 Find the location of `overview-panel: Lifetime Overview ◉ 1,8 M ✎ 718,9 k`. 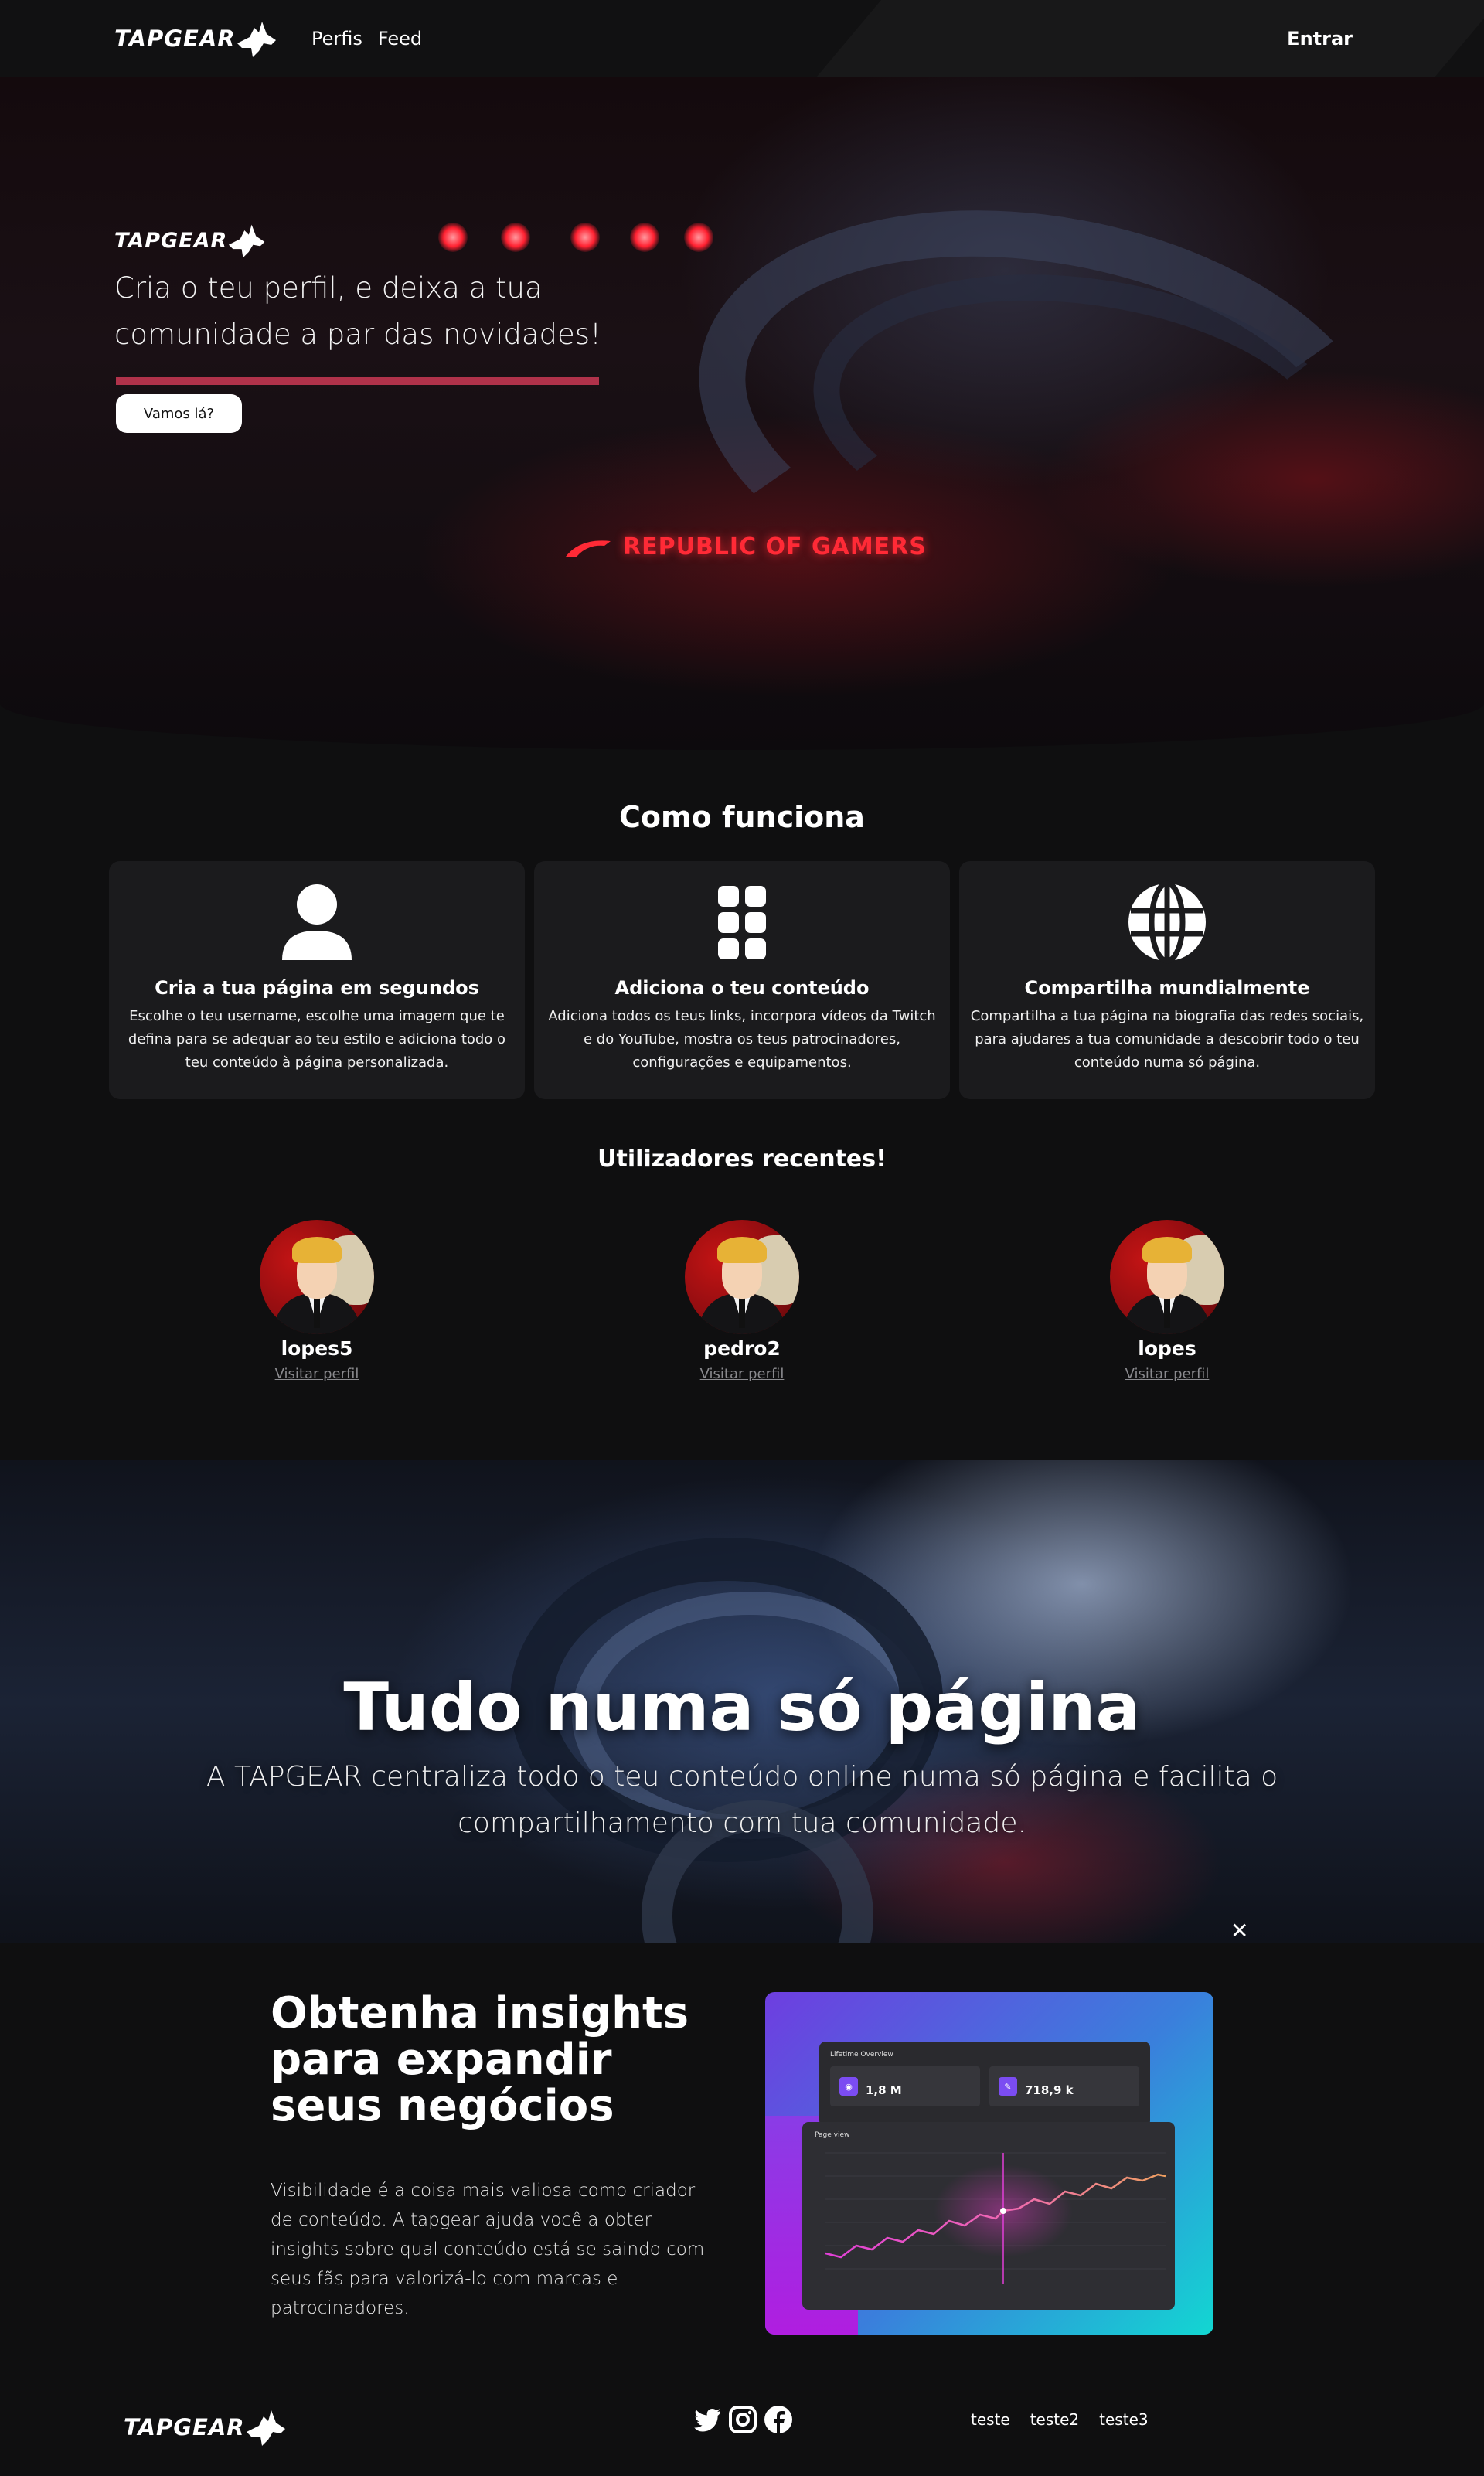

overview-panel: Lifetime Overview ◉ 1,8 M ✎ 718,9 k is located at coordinates (984, 2084).